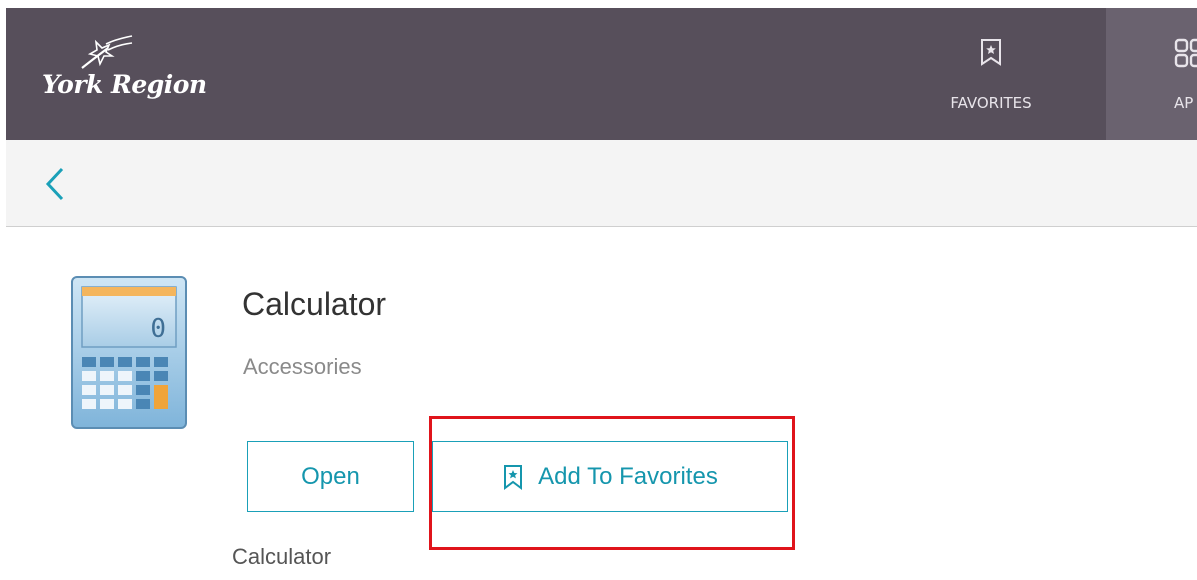  Describe the element at coordinates (1151, 74) in the screenshot. I see `nav-apps: AP` at that location.